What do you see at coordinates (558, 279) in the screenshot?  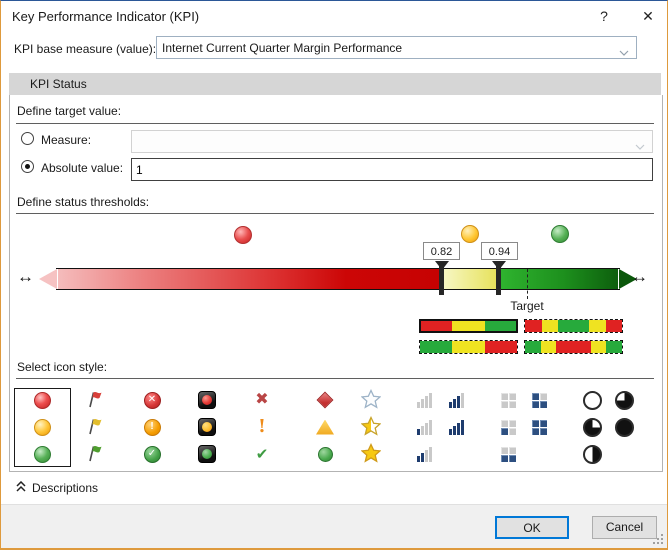 I see `green-band` at bounding box center [558, 279].